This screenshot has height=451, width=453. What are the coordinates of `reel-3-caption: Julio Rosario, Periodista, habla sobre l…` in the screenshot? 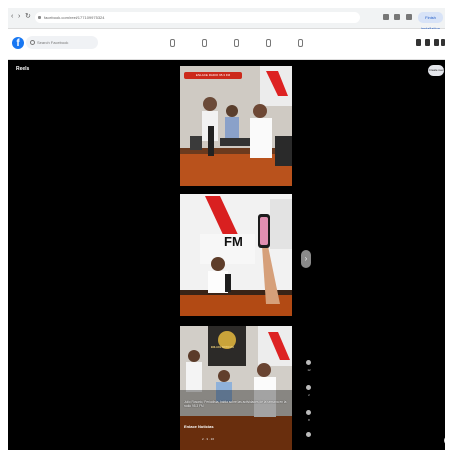 It's located at (235, 404).